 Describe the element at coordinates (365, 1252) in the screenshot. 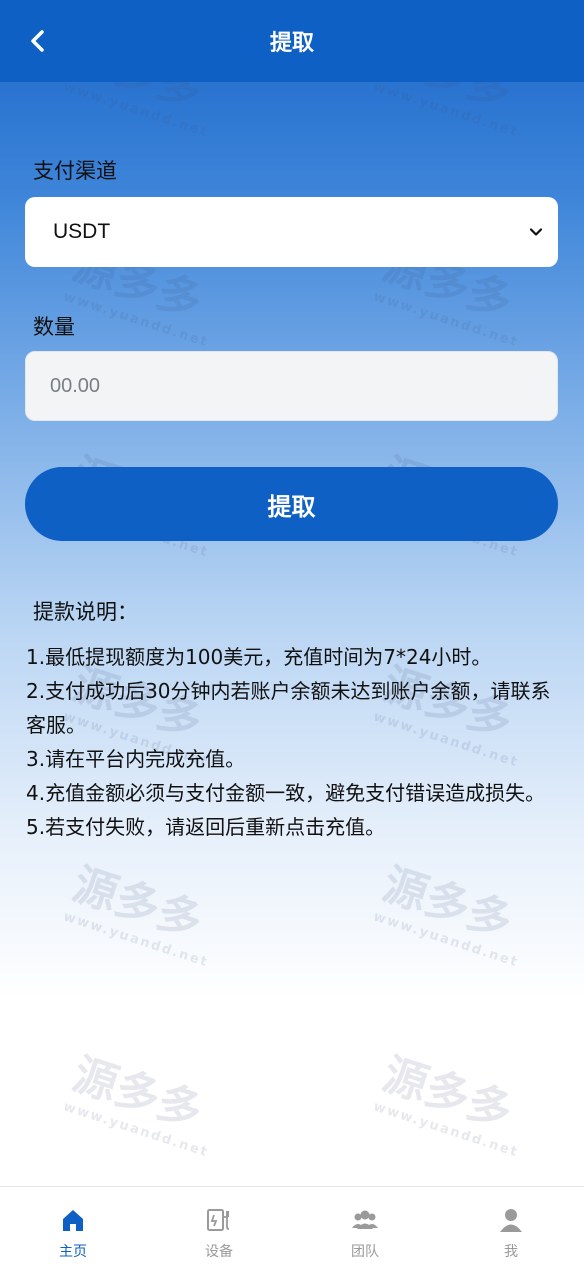

I see `tab-label: 团队` at that location.